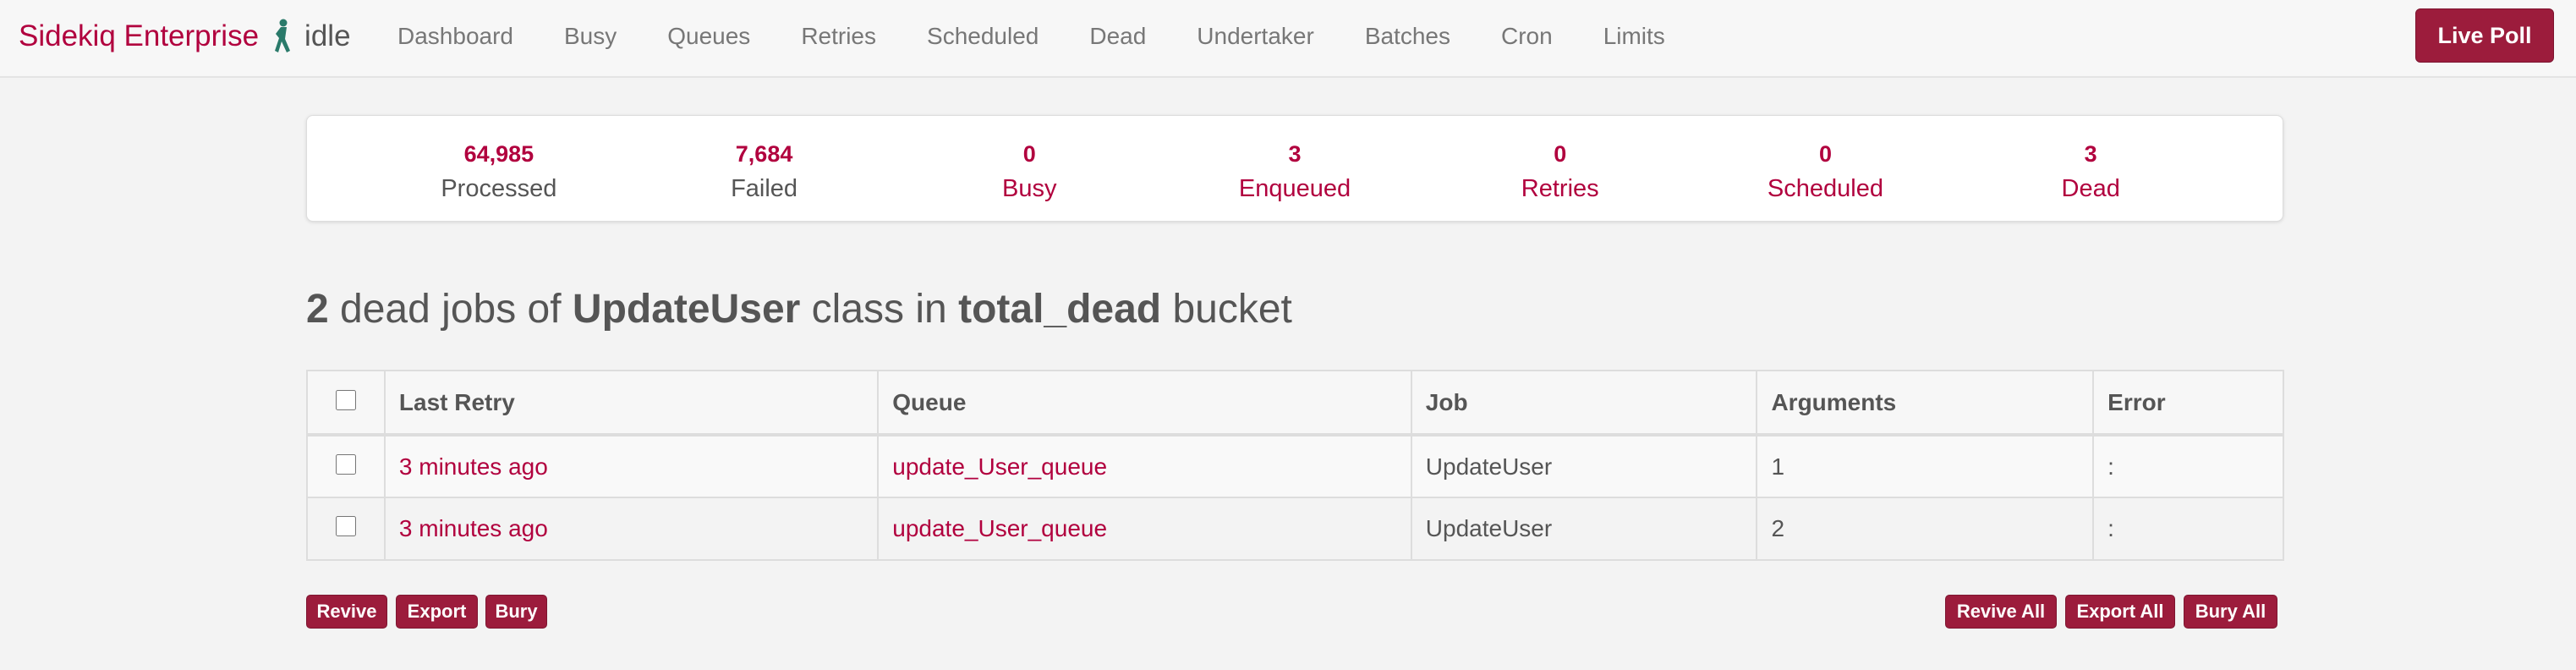 The height and width of the screenshot is (670, 2576). I want to click on nav-queues: Queues, so click(708, 36).